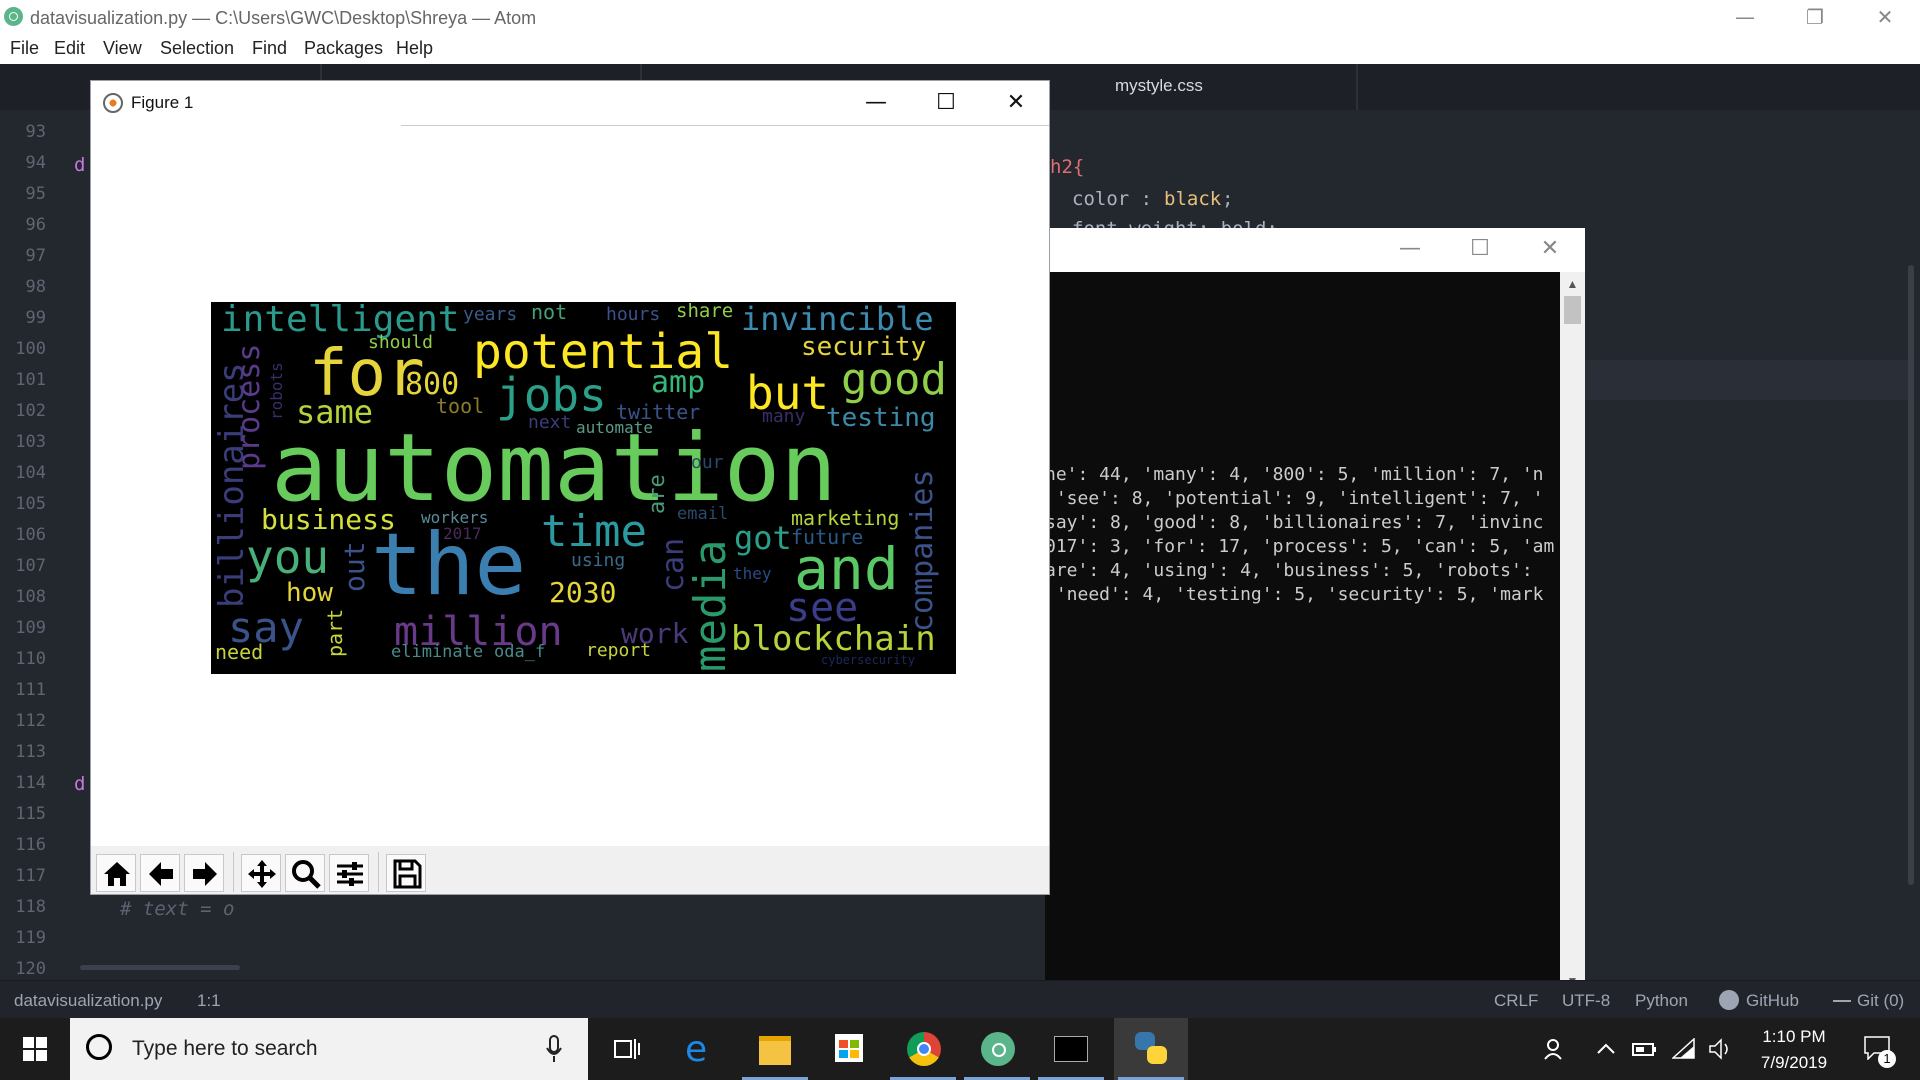 The height and width of the screenshot is (1080, 1920). I want to click on pan-icon, so click(262, 874).